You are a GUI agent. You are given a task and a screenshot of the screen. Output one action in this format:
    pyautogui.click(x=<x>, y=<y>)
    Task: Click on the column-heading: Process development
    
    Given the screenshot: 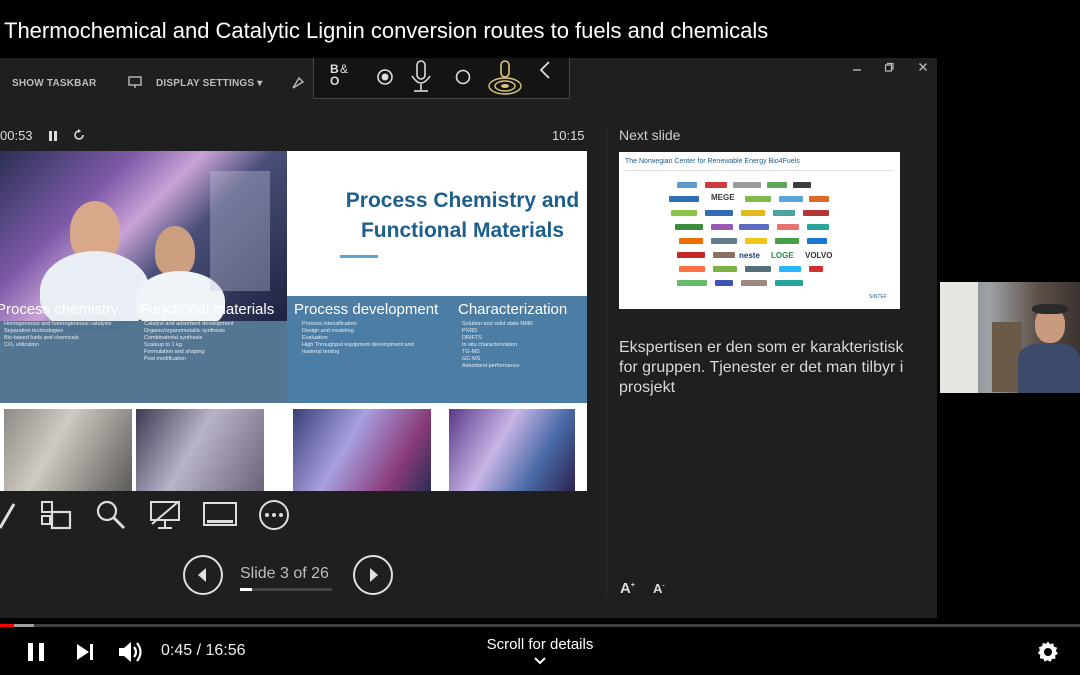 What is the action you would take?
    pyautogui.click(x=366, y=309)
    